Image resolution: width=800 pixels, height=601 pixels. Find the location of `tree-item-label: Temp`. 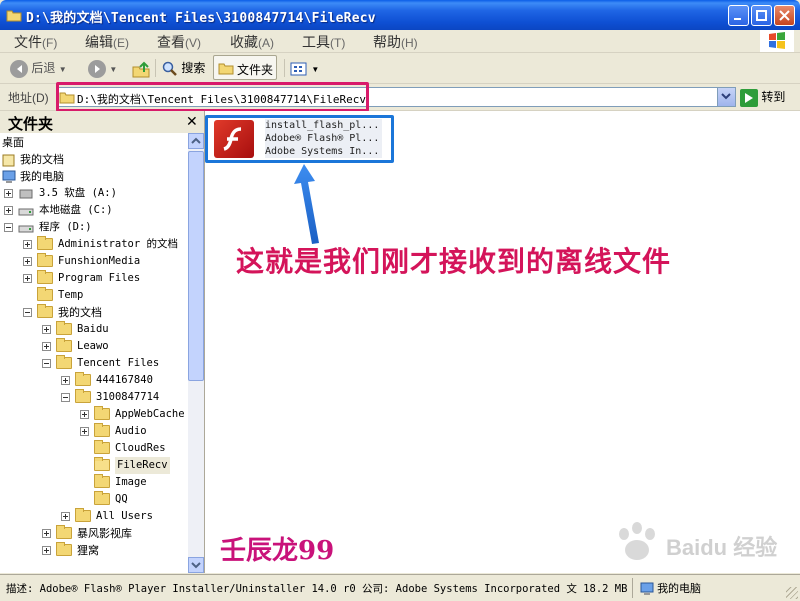

tree-item-label: Temp is located at coordinates (71, 295).